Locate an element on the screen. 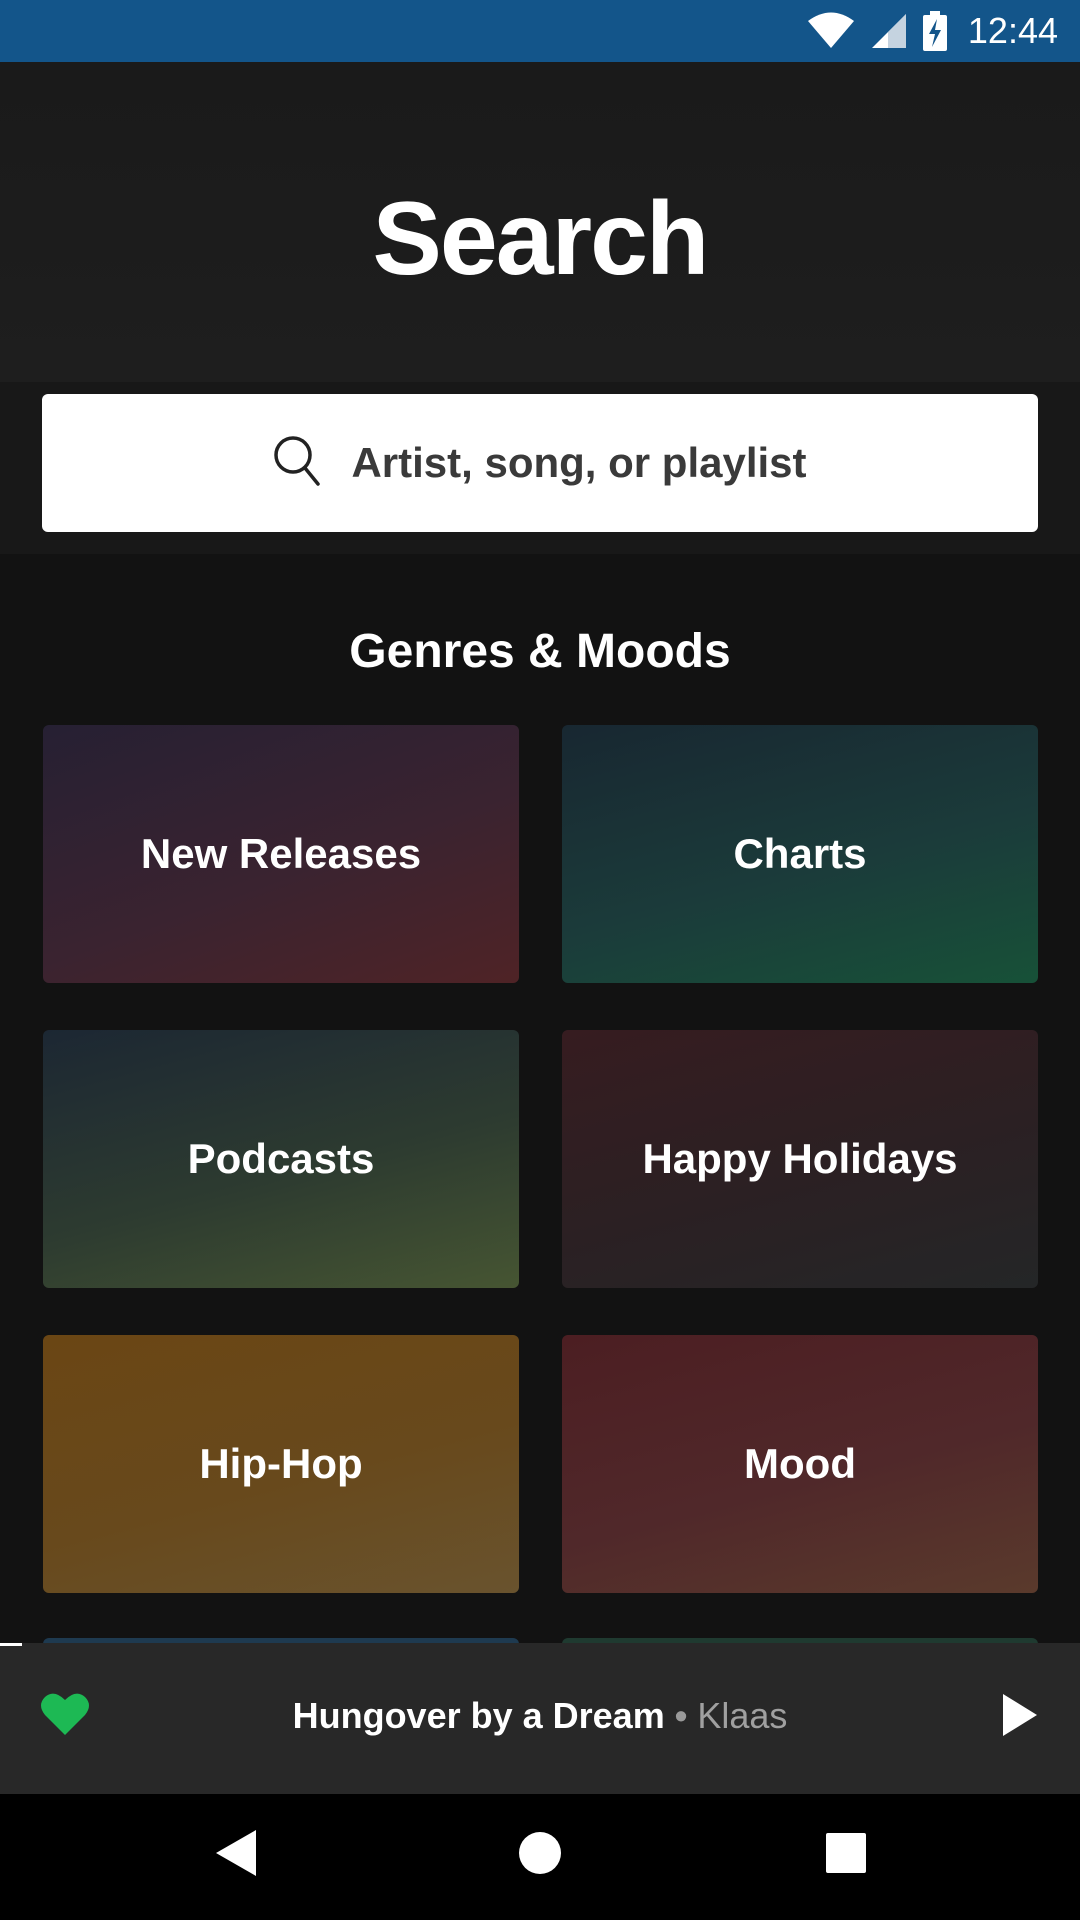 The image size is (1080, 1920). page-title: Search is located at coordinates (541, 239).